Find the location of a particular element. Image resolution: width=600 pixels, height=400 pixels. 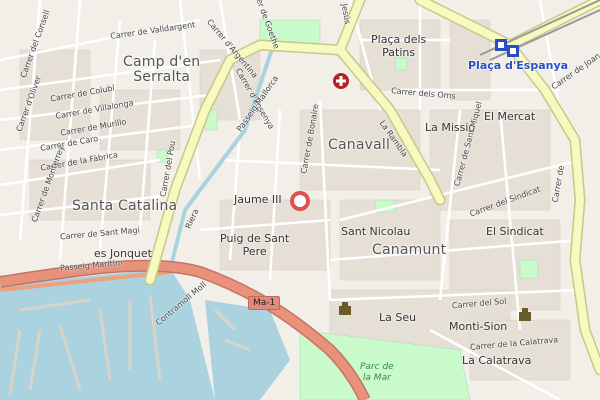

place-label-monti-sion: Monti-Sion is located at coordinates (478, 326).